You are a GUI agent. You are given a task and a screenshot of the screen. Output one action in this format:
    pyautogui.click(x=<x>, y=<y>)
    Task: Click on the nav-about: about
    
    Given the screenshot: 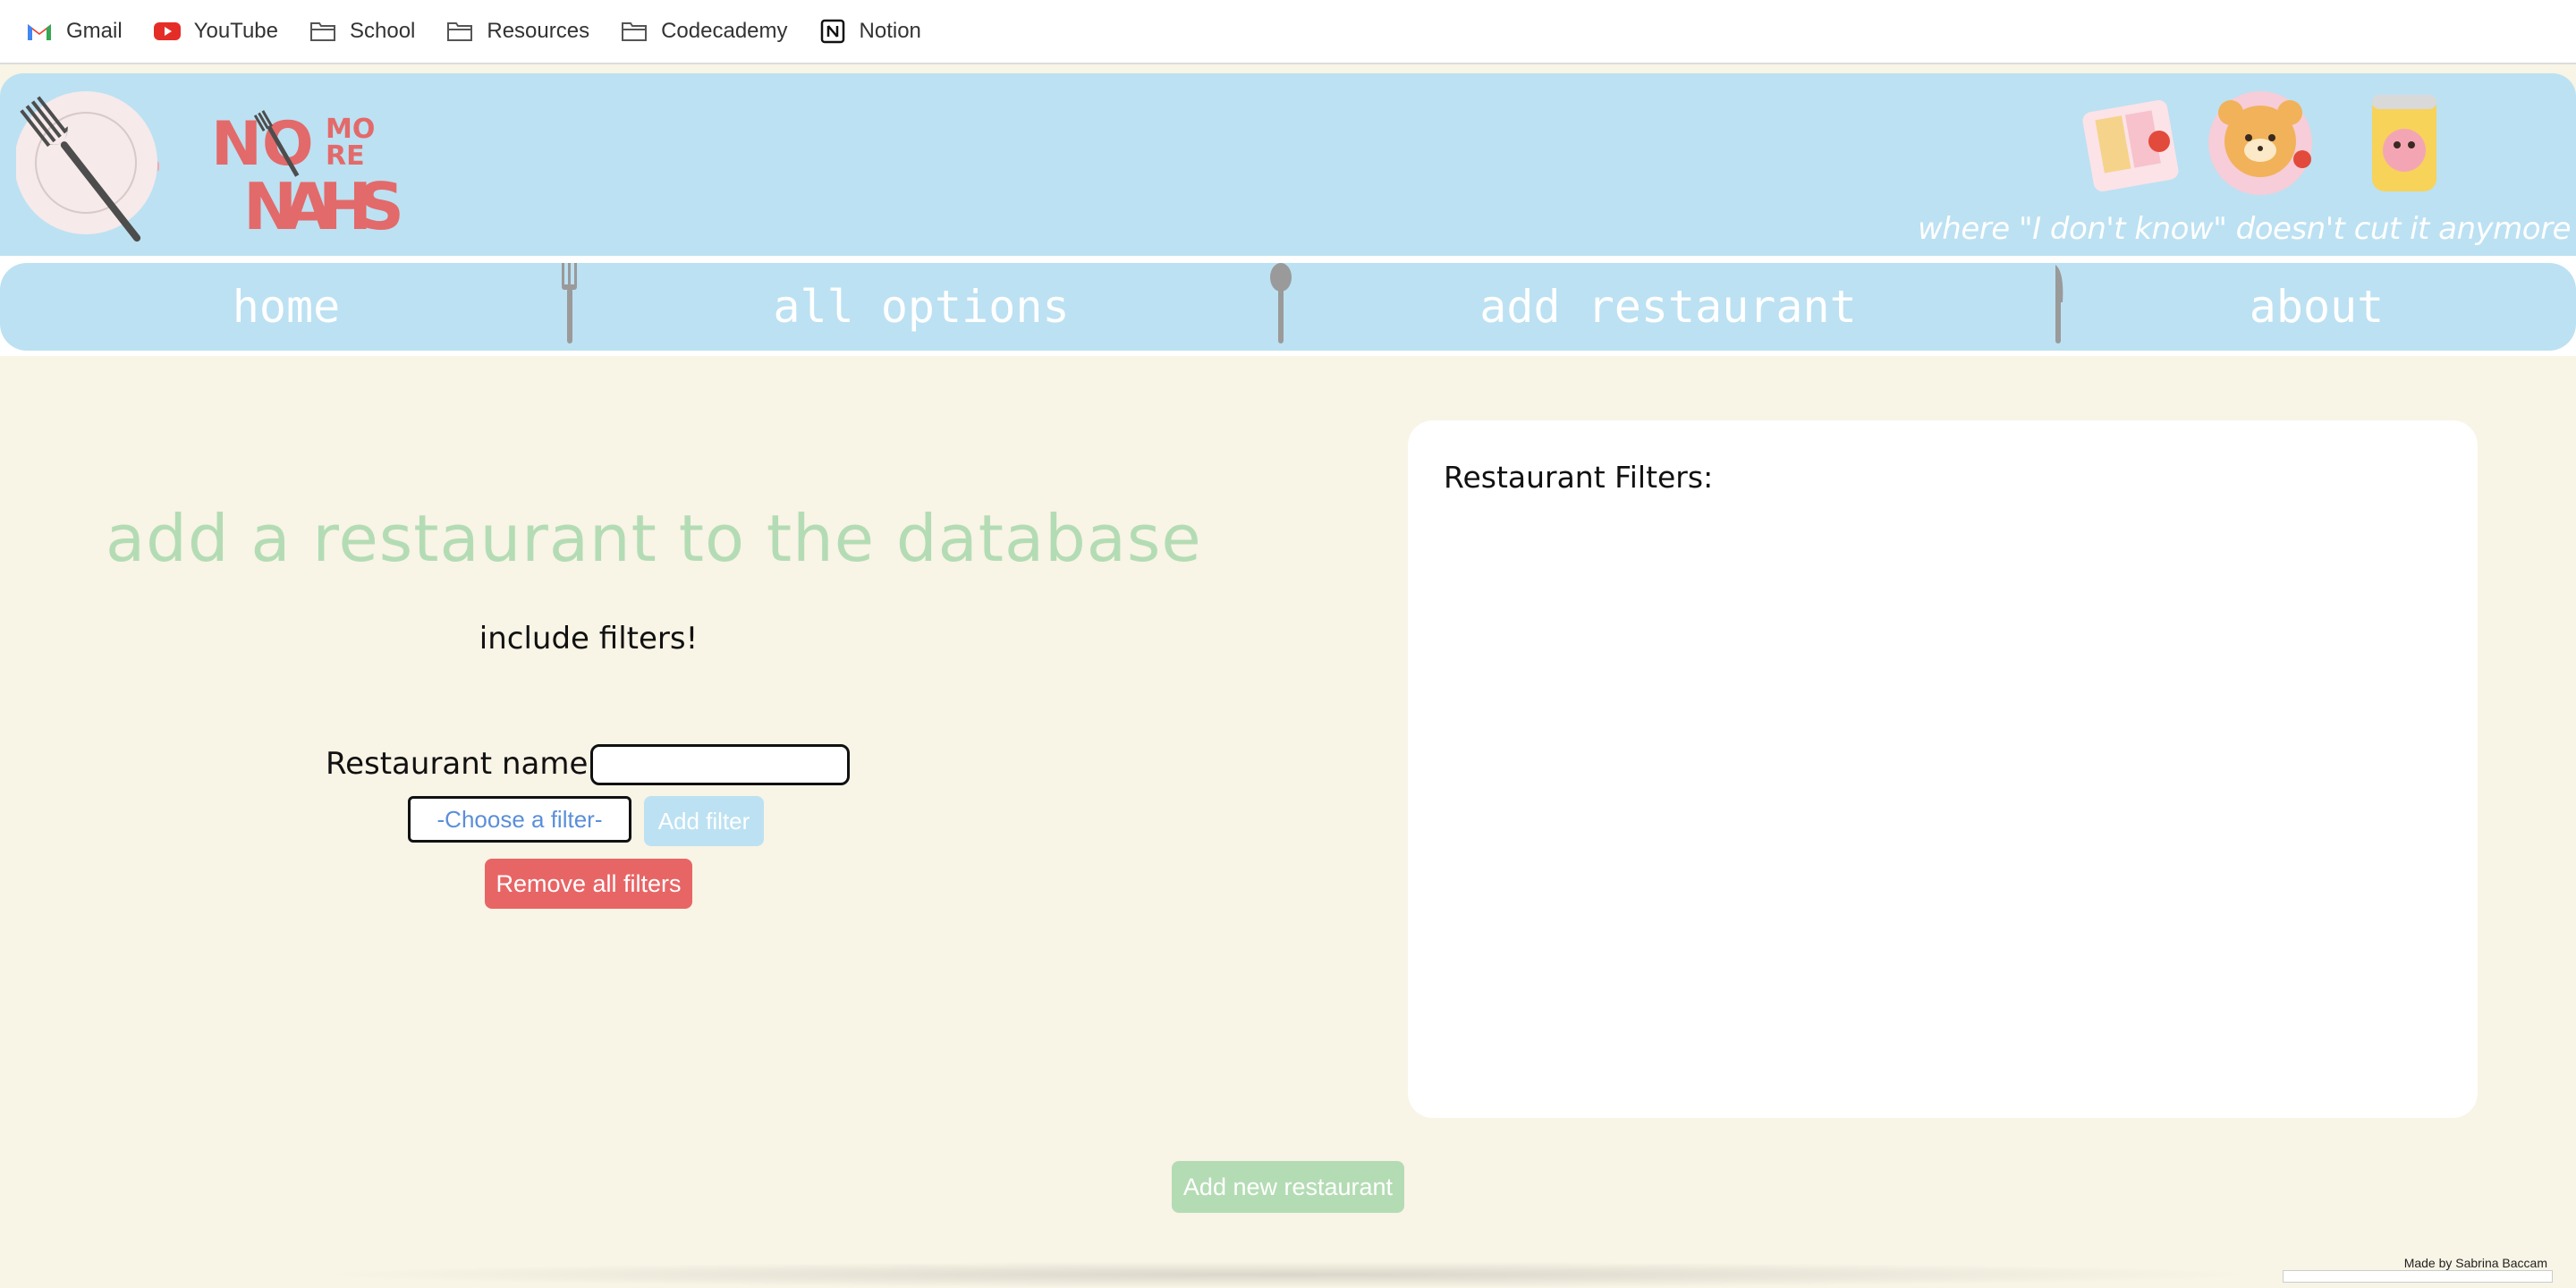 What is the action you would take?
    pyautogui.click(x=2316, y=307)
    